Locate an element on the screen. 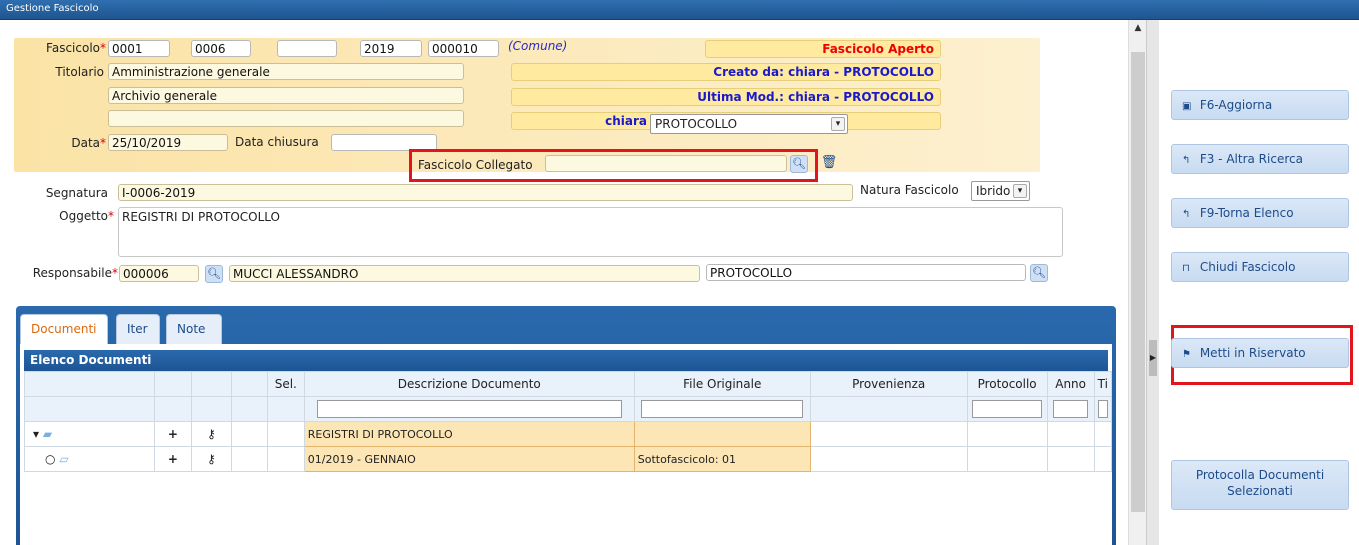  lock-icon: ⊓ is located at coordinates (1186, 268).